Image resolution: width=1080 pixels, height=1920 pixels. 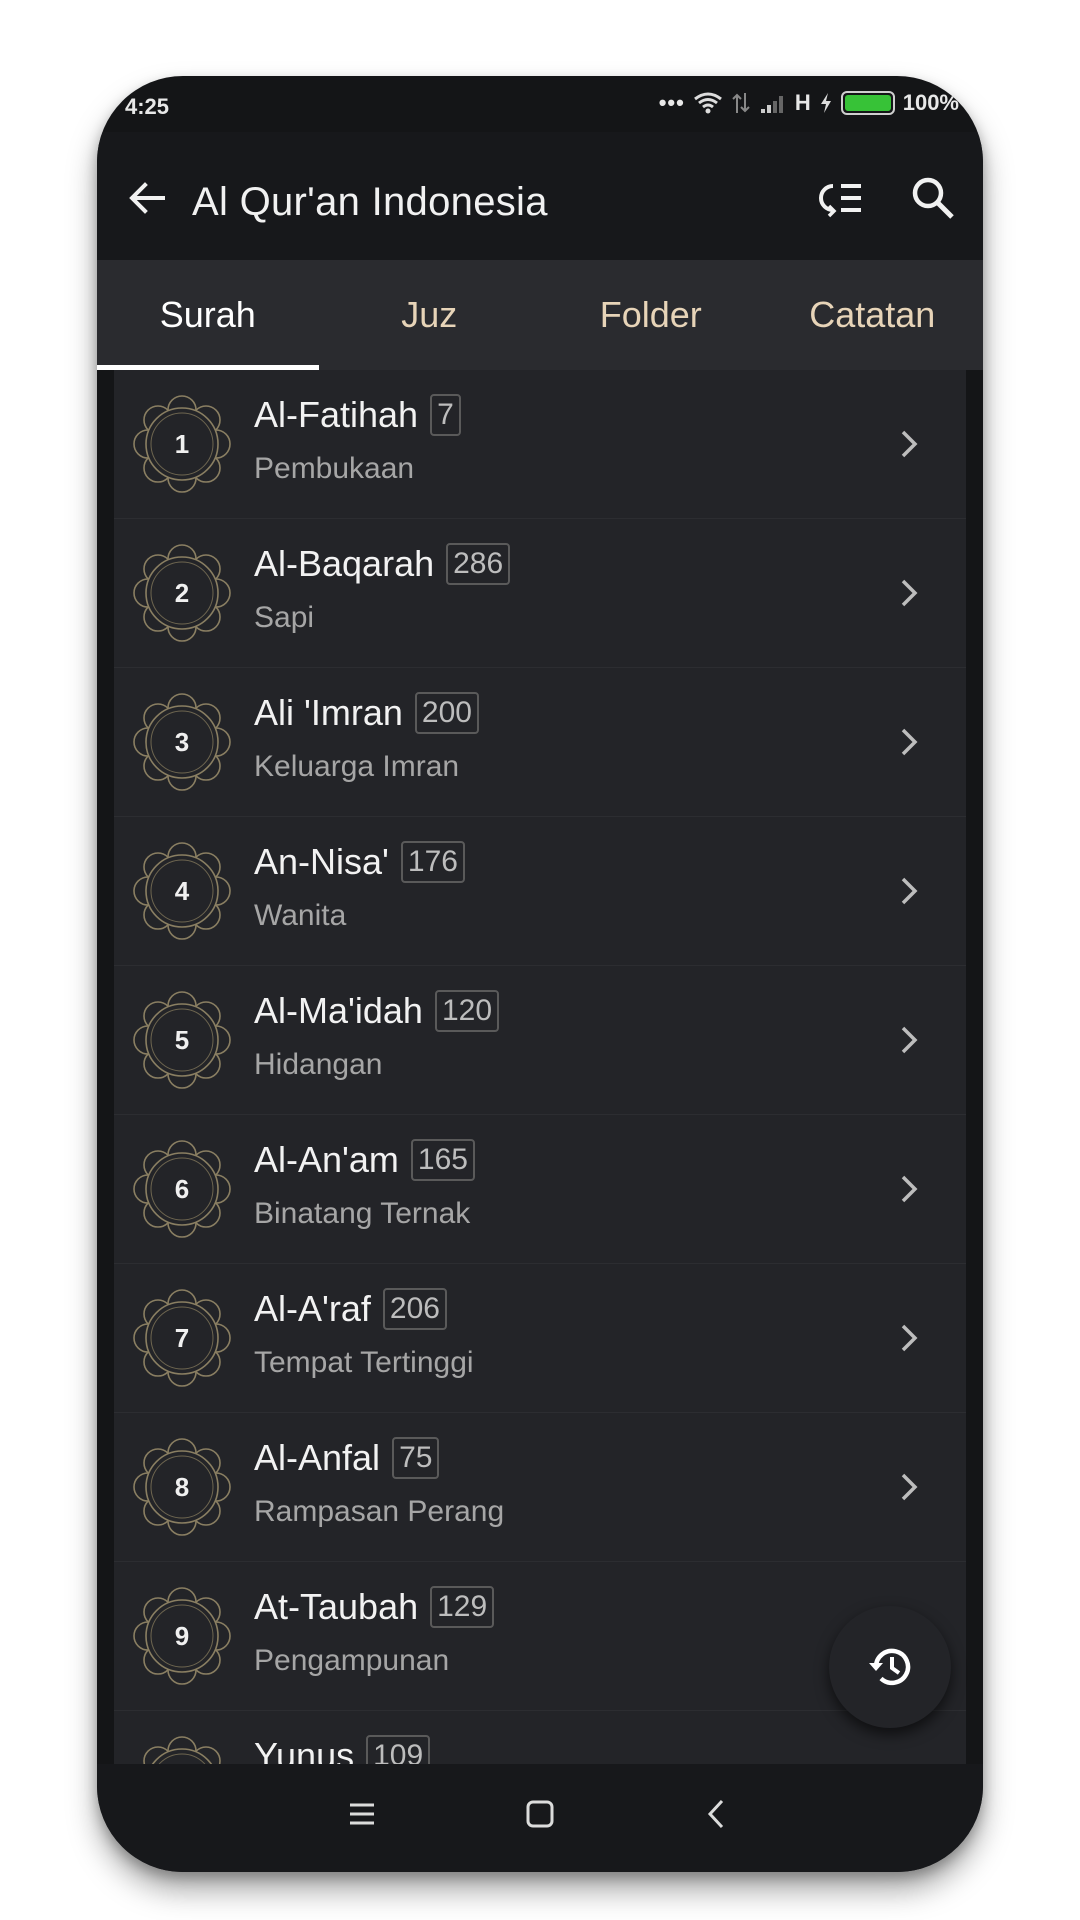 I want to click on battery-icon, so click(x=867, y=103).